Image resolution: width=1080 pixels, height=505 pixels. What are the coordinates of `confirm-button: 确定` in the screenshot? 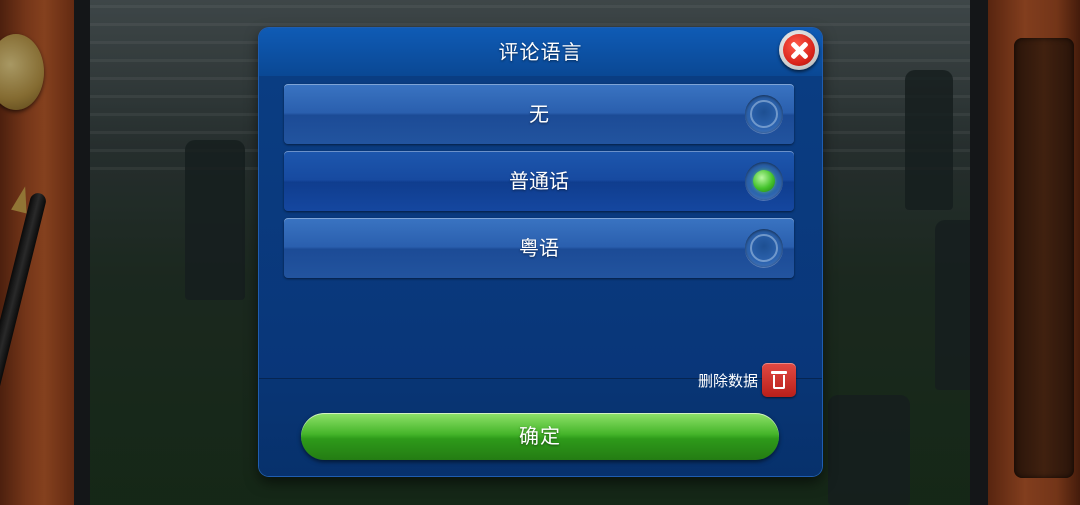 It's located at (540, 436).